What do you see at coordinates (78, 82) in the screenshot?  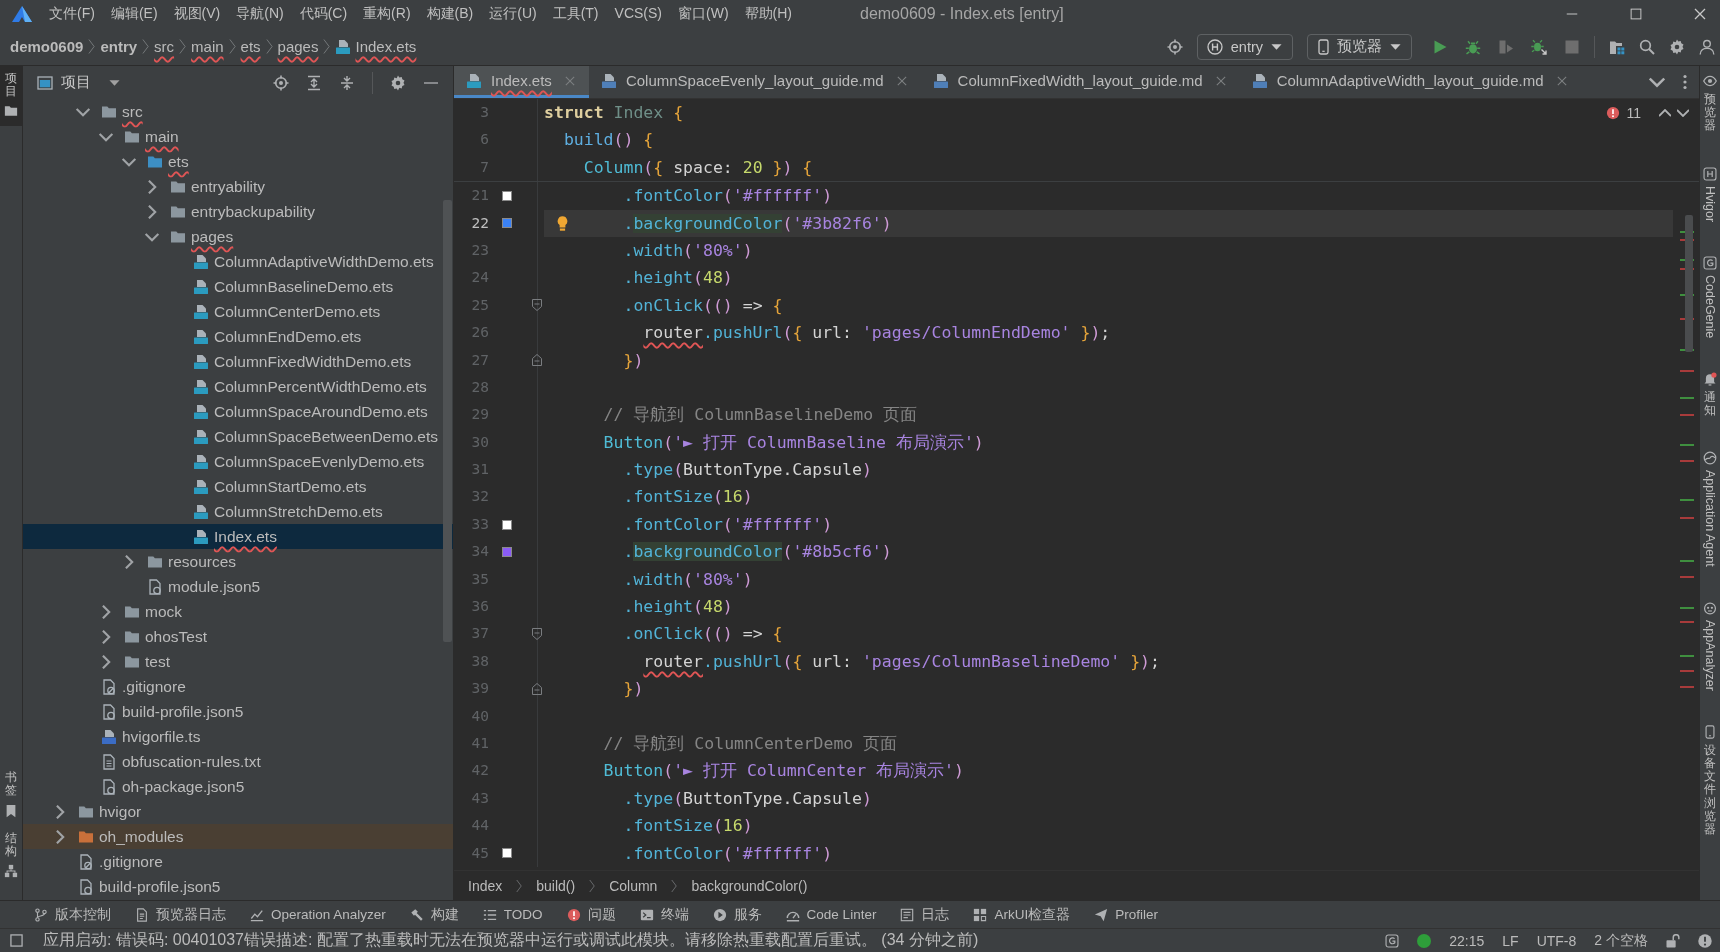 I see `panel-title-dropdown: 项目` at bounding box center [78, 82].